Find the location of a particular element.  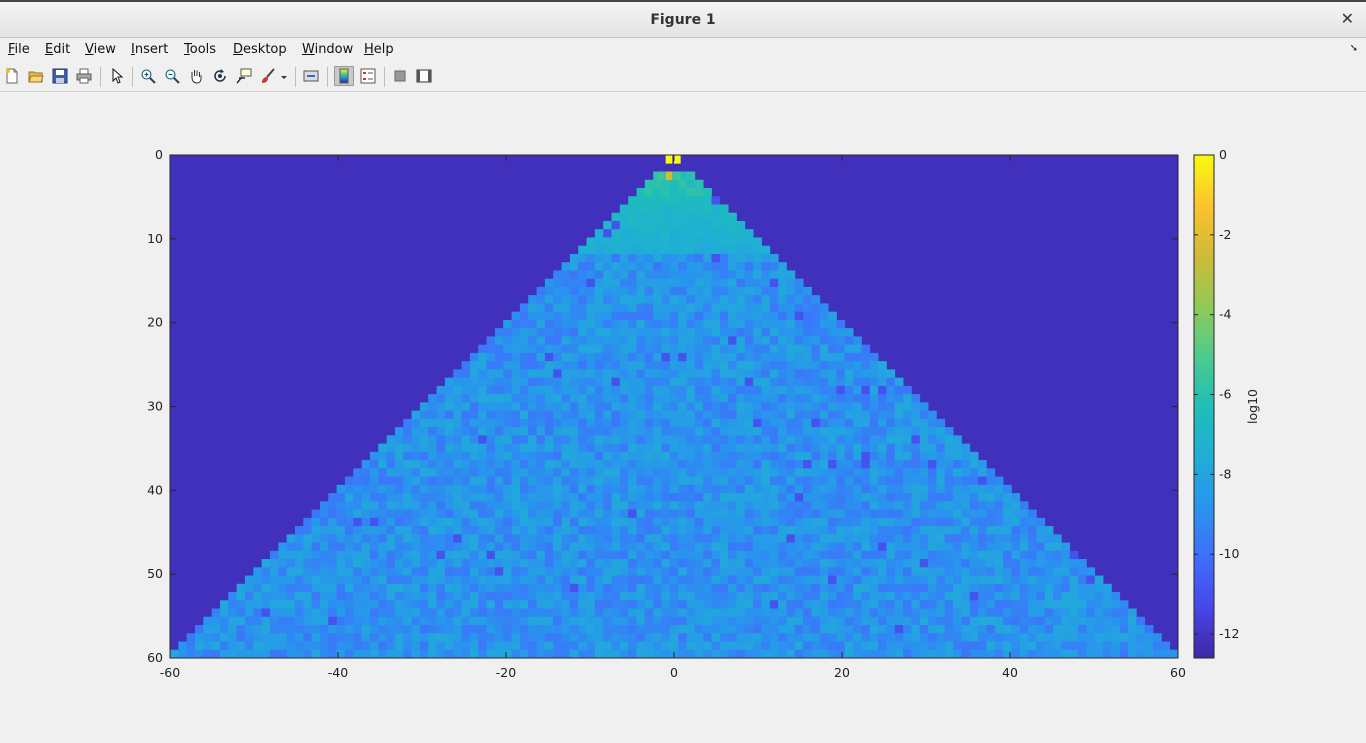

edit-plot-arrow-icon is located at coordinates (117, 76).